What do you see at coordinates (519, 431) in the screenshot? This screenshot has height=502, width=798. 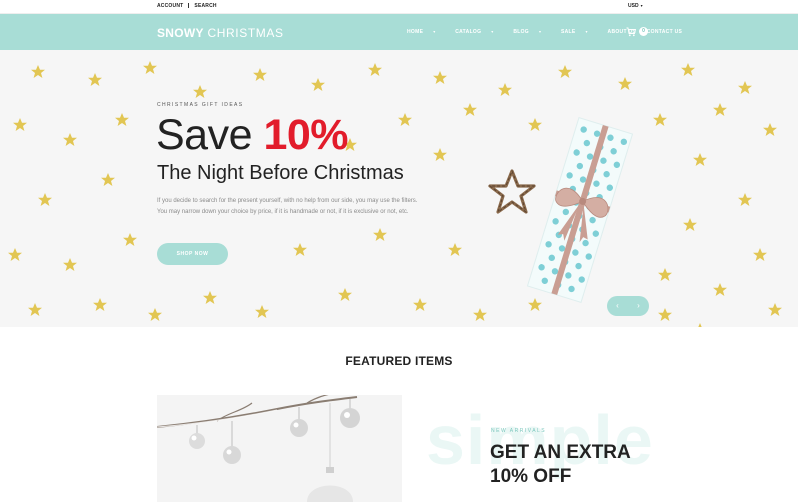 I see `promo-eyebrow: NEW ARRIVALS` at bounding box center [519, 431].